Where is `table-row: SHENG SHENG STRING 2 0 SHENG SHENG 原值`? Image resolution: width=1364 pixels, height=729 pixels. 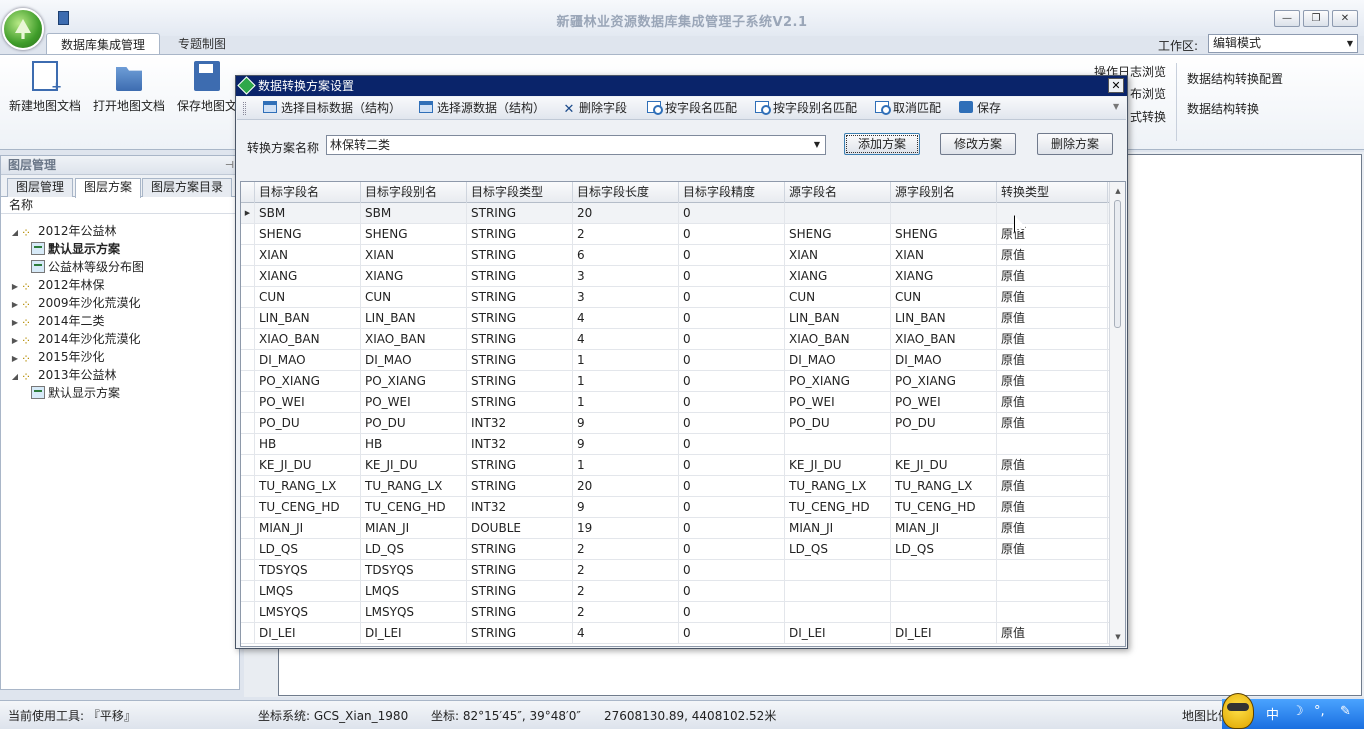
table-row: SHENG SHENG STRING 2 0 SHENG SHENG 原值 is located at coordinates (675, 234).